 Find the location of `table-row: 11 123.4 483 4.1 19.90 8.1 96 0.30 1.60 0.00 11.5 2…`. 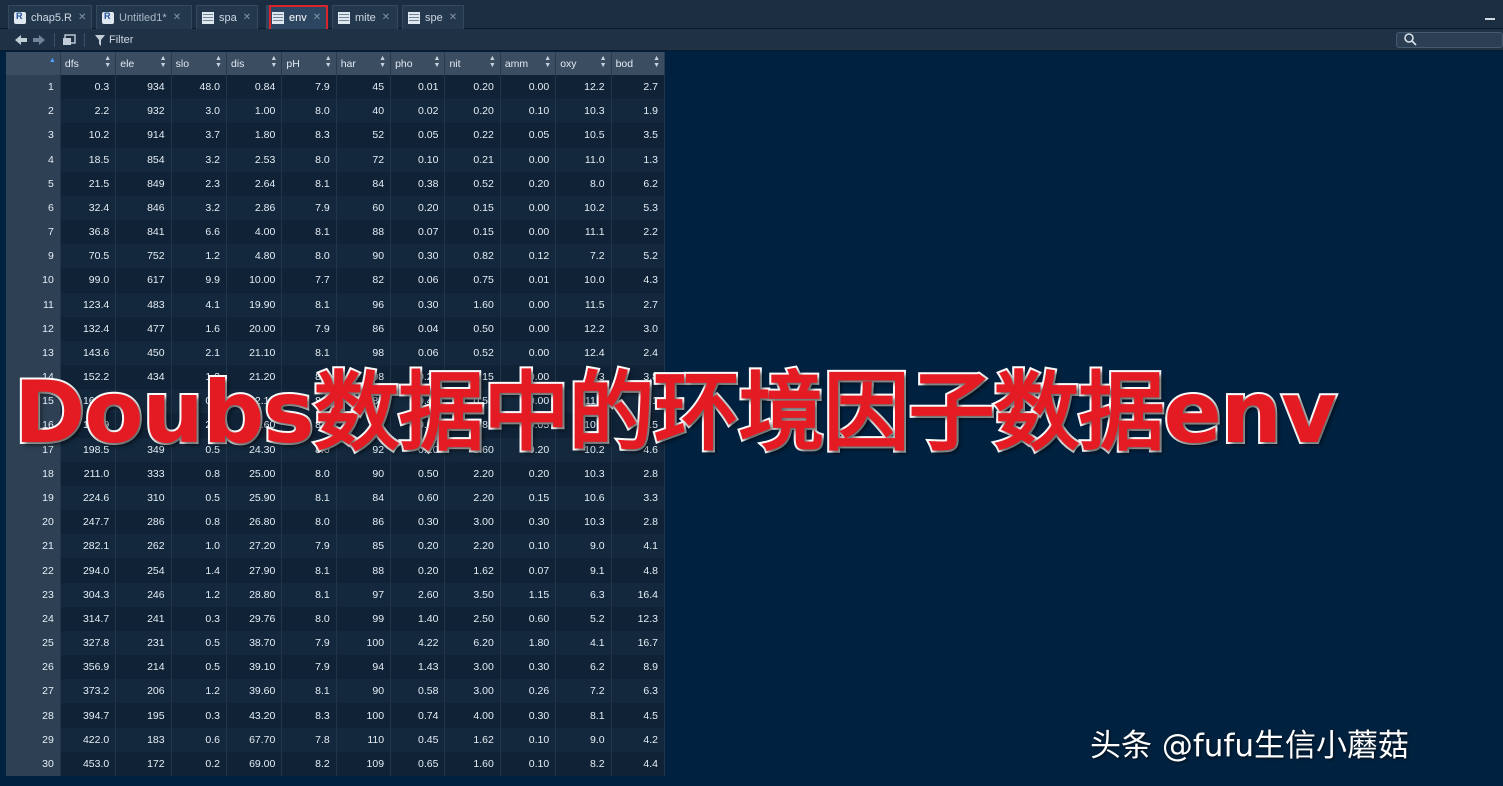

table-row: 11 123.4 483 4.1 19.90 8.1 96 0.30 1.60 0.00 11.5 2… is located at coordinates (336, 304).